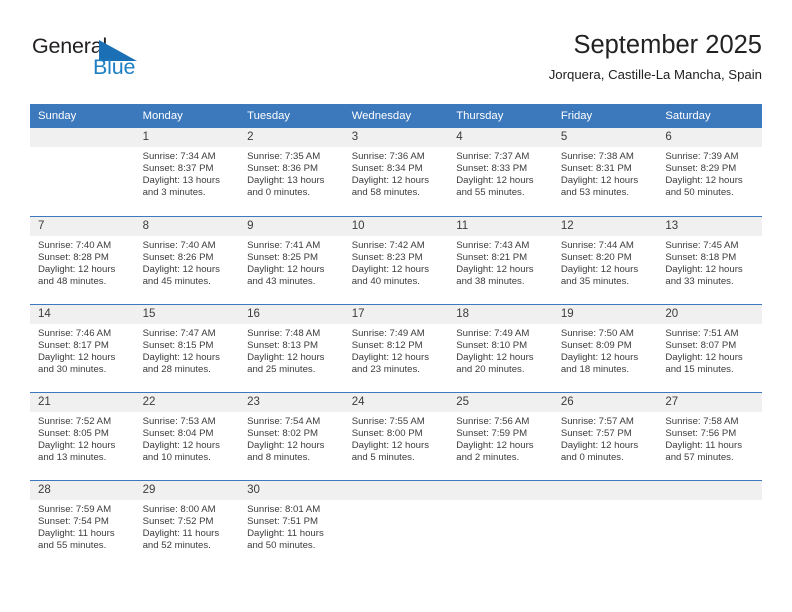  I want to click on daylight-text-cont: and 45 minutes., so click(176, 281).